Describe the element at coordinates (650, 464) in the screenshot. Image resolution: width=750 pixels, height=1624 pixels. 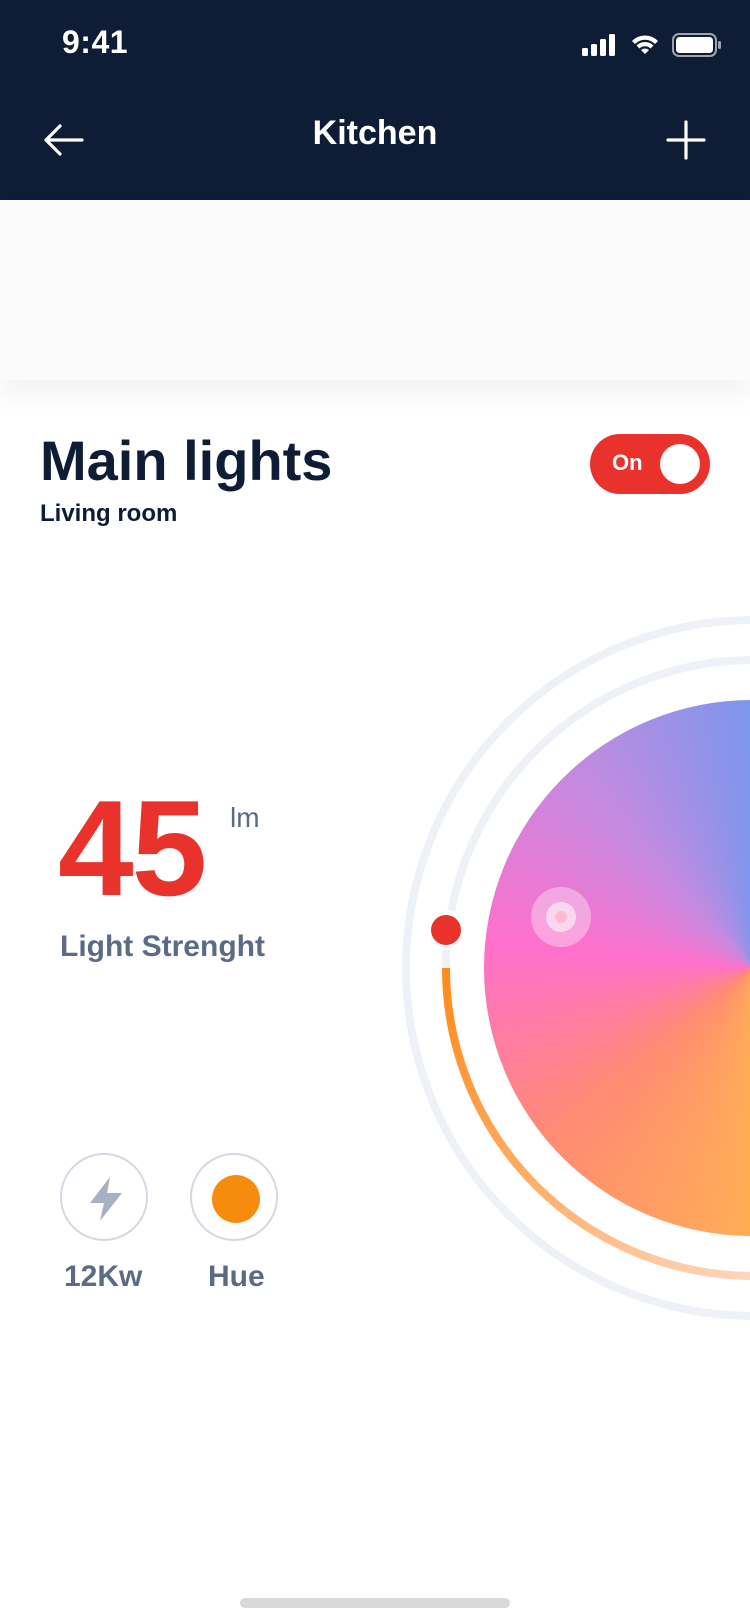
I see `power-toggle: On` at that location.